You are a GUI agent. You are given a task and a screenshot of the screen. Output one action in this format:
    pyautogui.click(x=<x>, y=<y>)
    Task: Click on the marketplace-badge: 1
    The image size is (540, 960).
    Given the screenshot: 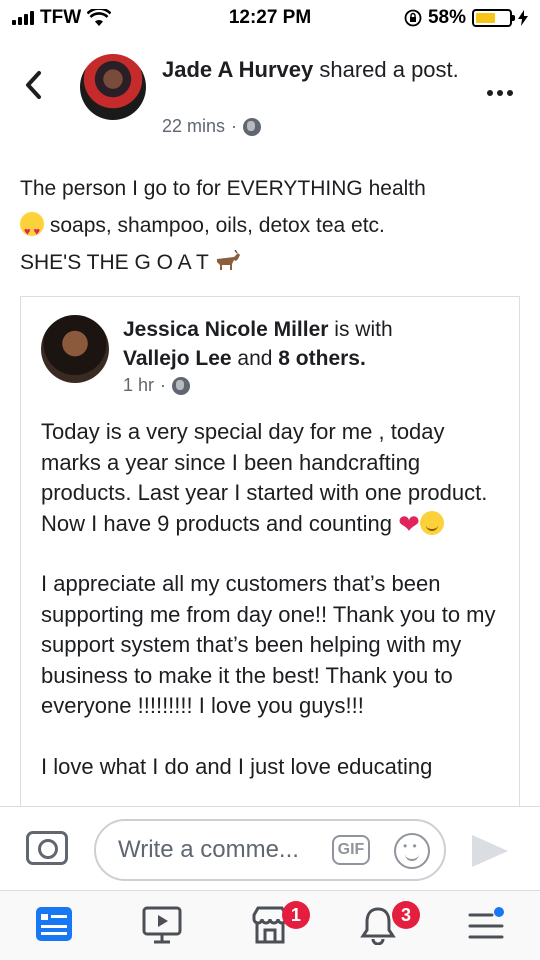 What is the action you would take?
    pyautogui.click(x=295, y=915)
    